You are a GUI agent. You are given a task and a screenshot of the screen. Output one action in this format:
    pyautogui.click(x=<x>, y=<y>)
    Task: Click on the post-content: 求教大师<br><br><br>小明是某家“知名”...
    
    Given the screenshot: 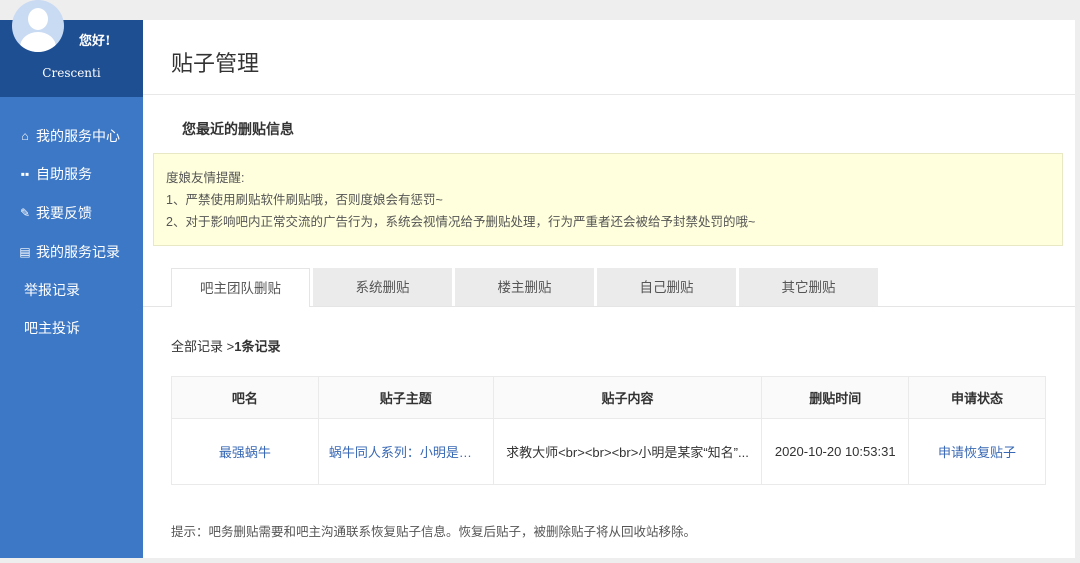 What is the action you would take?
    pyautogui.click(x=627, y=451)
    